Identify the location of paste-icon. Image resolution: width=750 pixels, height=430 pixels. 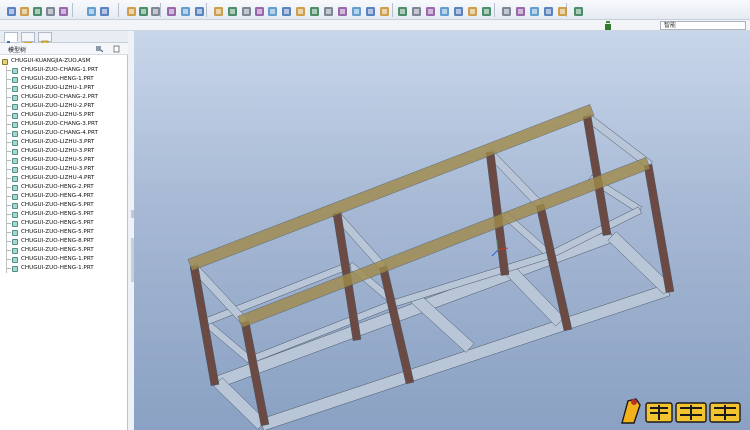
(486, 9).